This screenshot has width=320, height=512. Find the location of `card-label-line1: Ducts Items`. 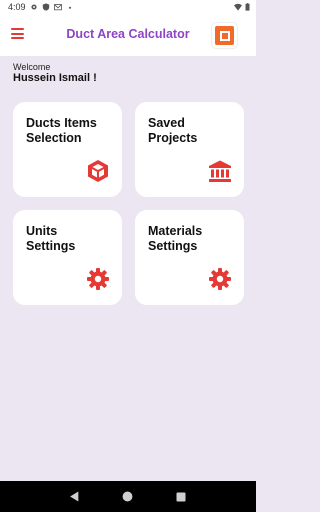

card-label-line1: Ducts Items is located at coordinates (61, 123).